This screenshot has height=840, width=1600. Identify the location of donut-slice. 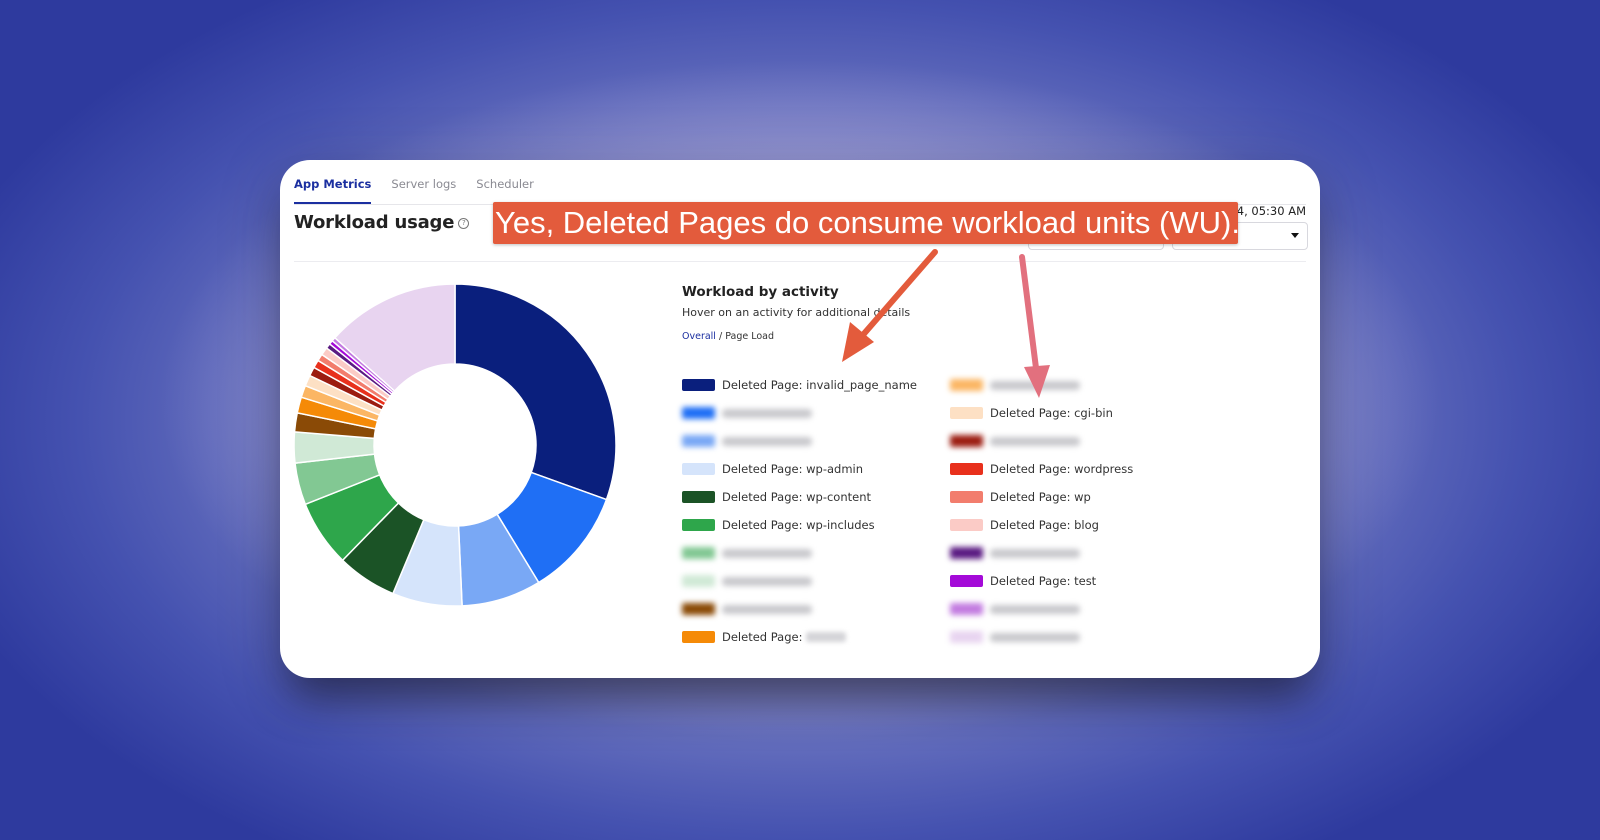
(535, 392).